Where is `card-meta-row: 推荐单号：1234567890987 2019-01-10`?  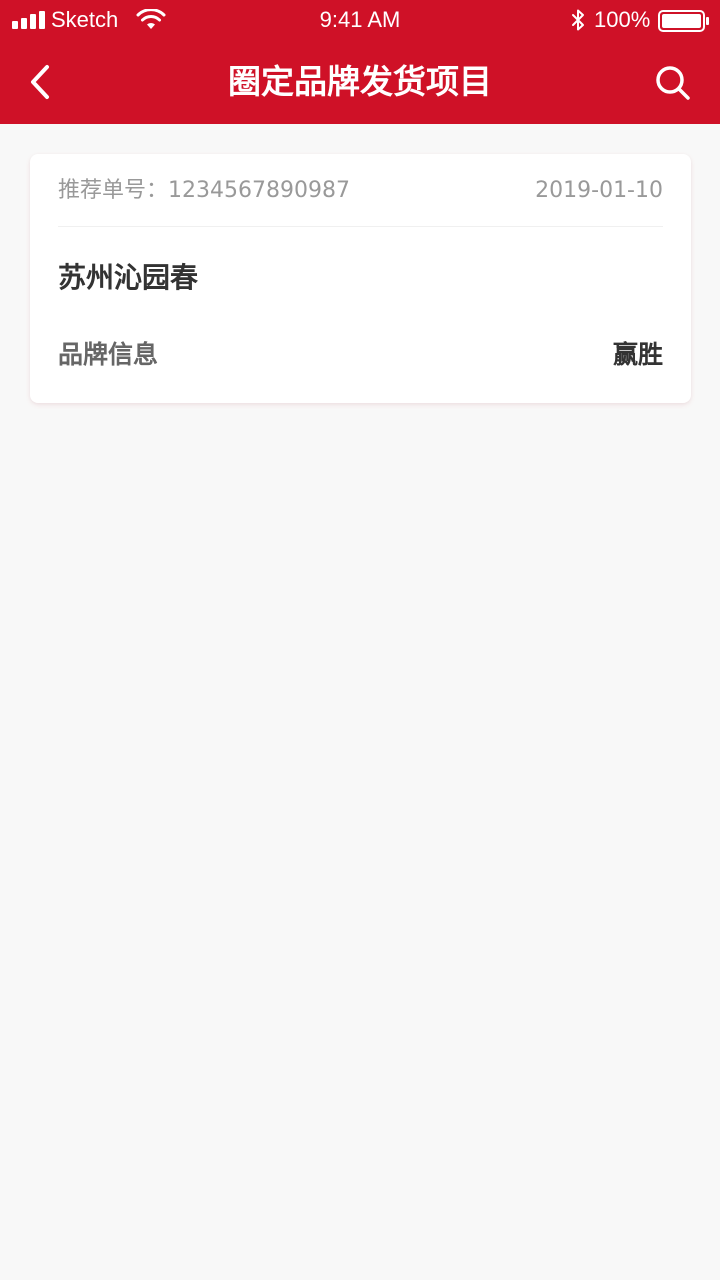 card-meta-row: 推荐单号：1234567890987 2019-01-10 is located at coordinates (360, 191).